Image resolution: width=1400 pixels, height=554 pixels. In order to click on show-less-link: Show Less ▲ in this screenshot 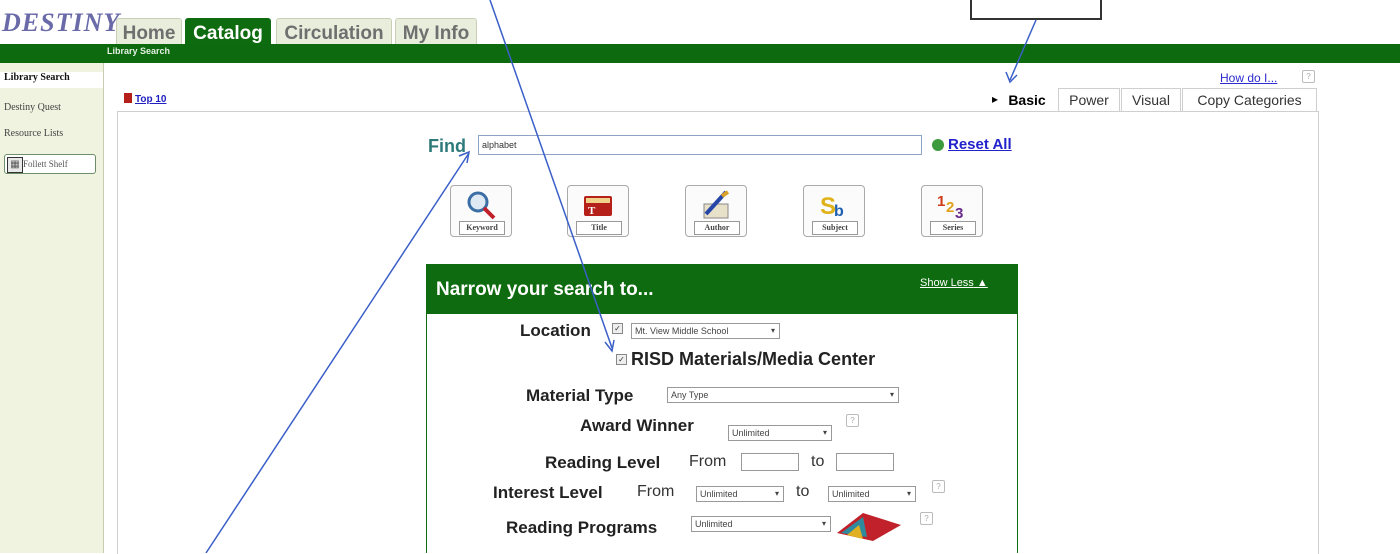, I will do `click(954, 283)`.